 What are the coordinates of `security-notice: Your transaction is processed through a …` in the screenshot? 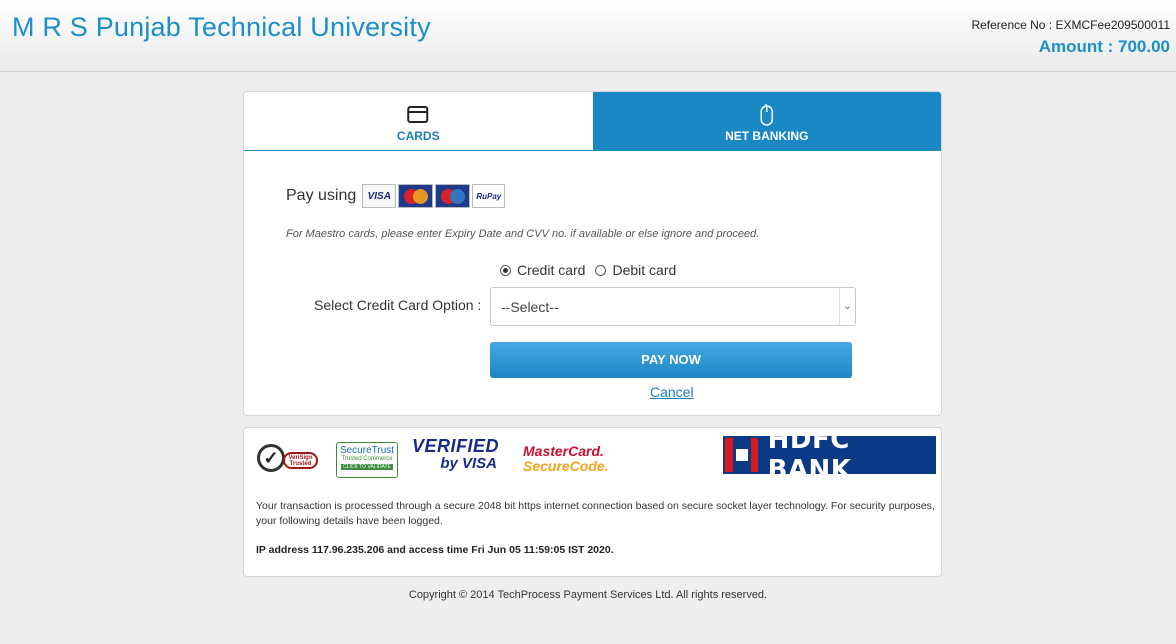 It's located at (595, 513).